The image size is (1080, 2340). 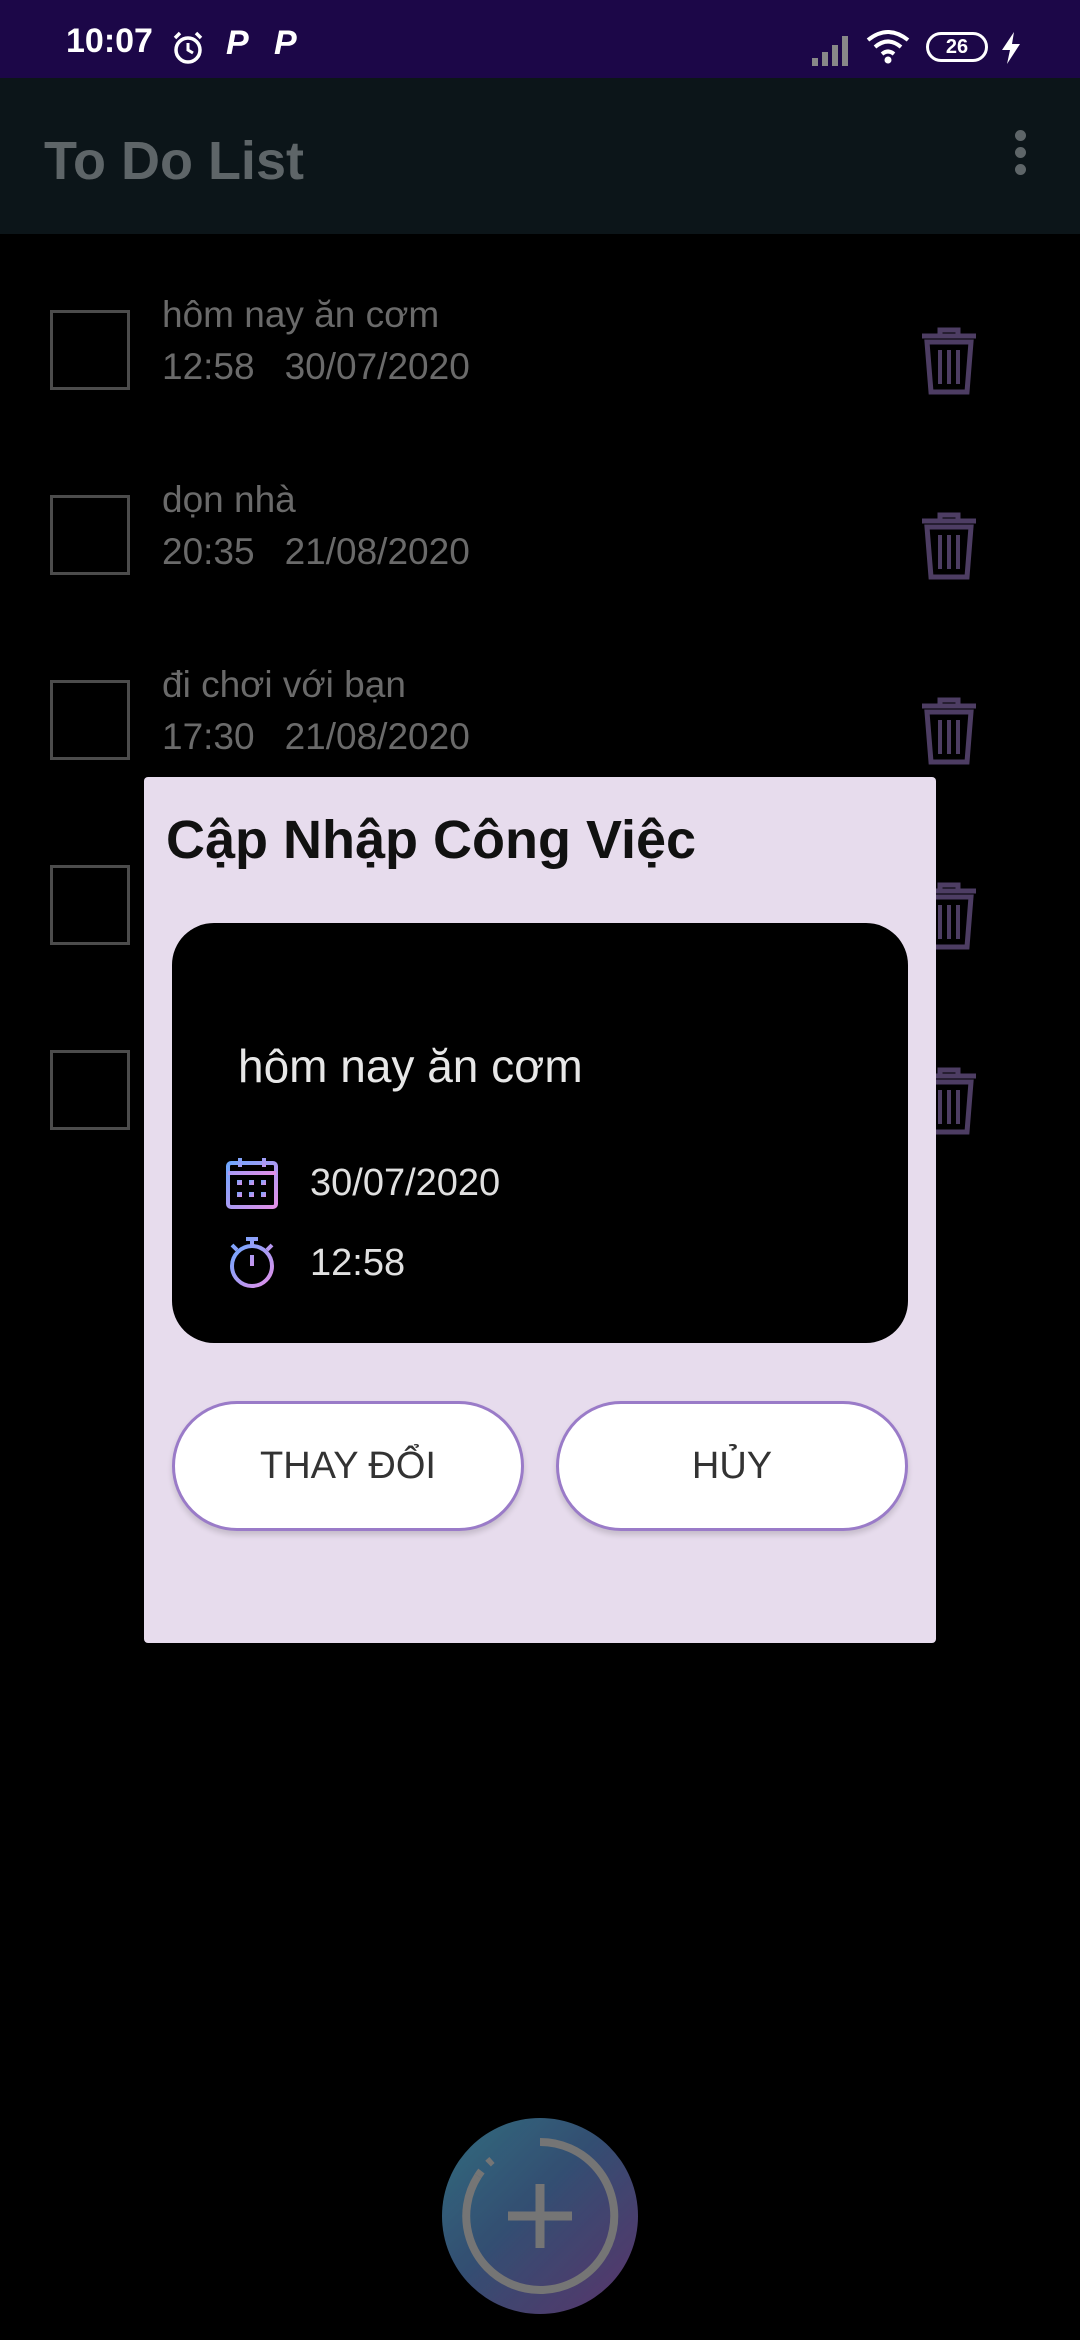 What do you see at coordinates (830, 51) in the screenshot?
I see `signal-icon` at bounding box center [830, 51].